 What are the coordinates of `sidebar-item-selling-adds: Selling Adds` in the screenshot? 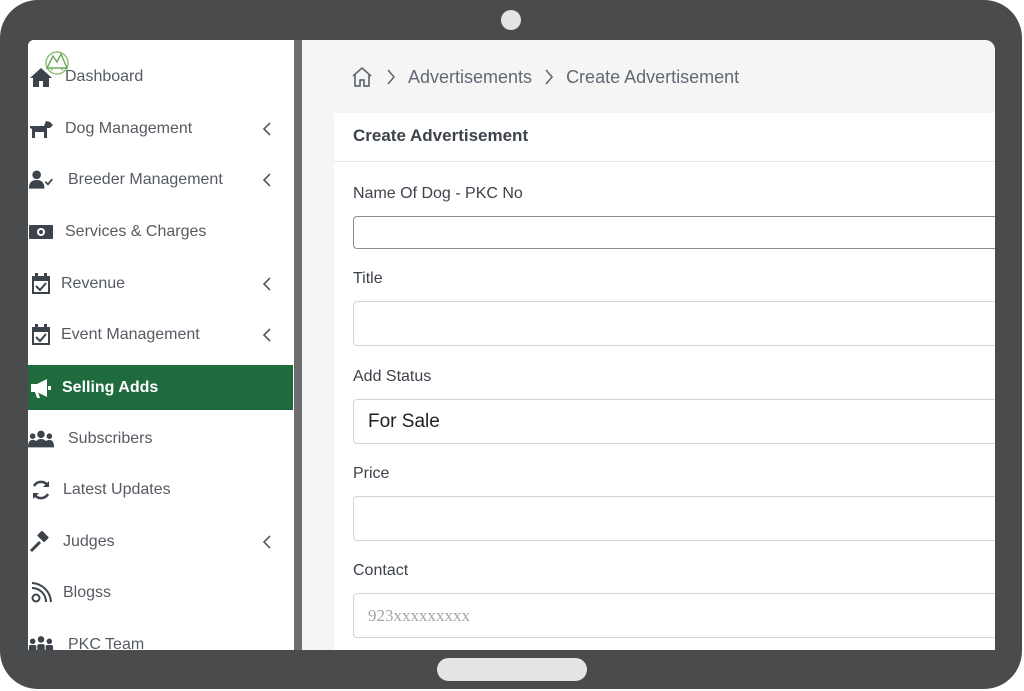 It's located at (160, 387).